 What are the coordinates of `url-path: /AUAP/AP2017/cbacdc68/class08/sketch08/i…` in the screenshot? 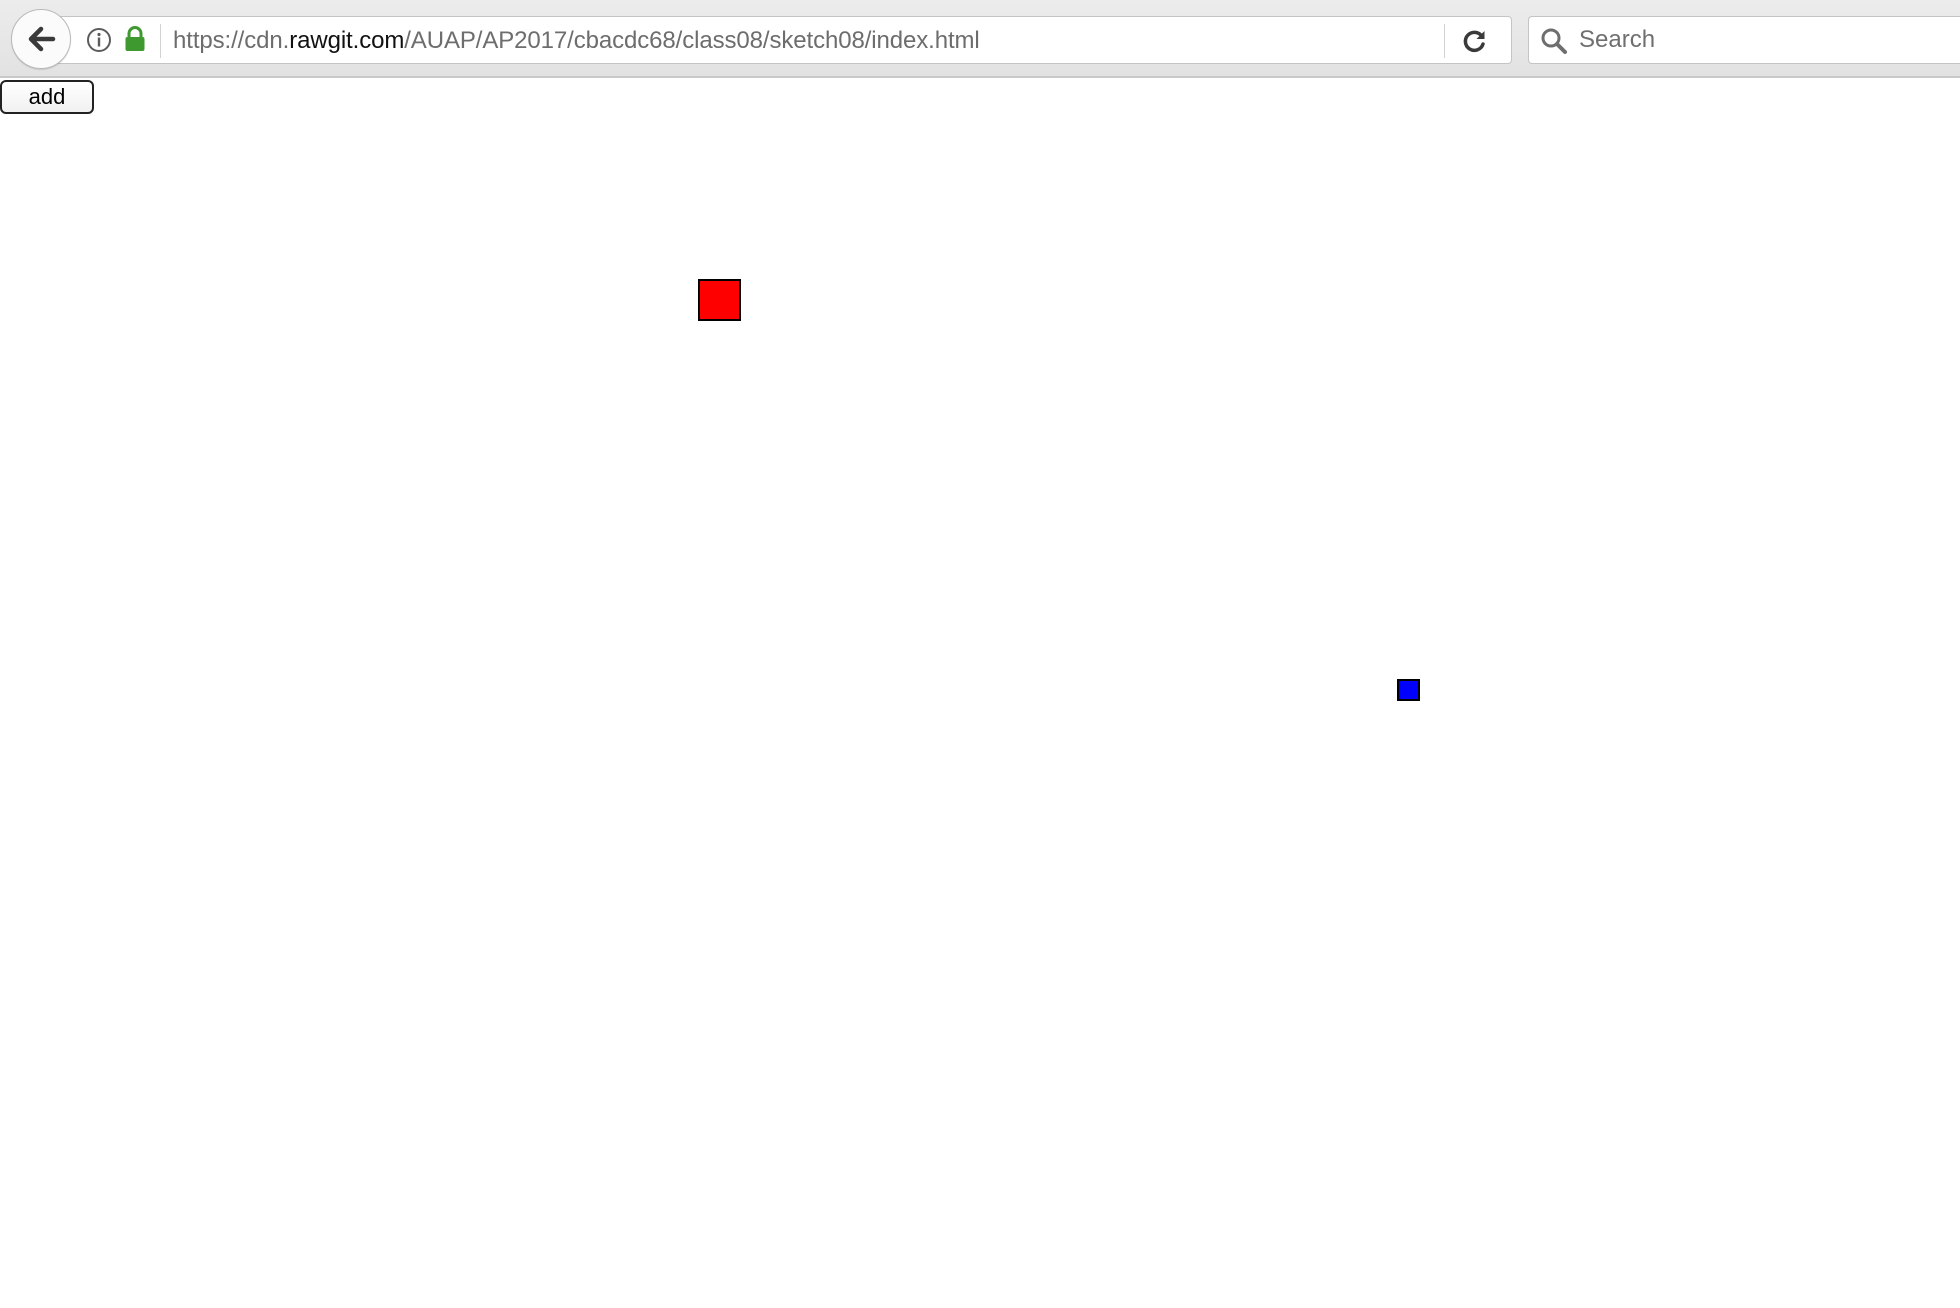 It's located at (692, 40).